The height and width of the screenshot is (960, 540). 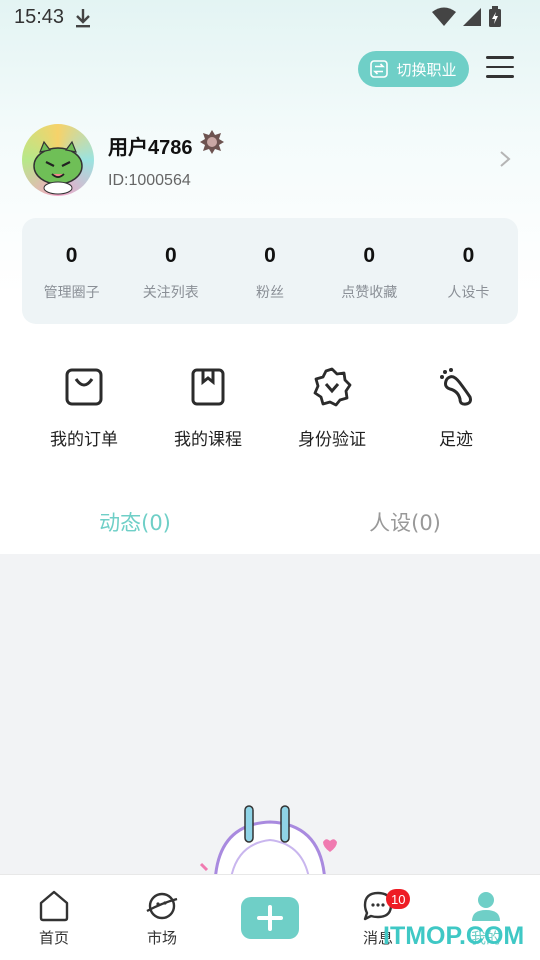 What do you see at coordinates (456, 440) in the screenshot?
I see `quick-link-label: 足迹` at bounding box center [456, 440].